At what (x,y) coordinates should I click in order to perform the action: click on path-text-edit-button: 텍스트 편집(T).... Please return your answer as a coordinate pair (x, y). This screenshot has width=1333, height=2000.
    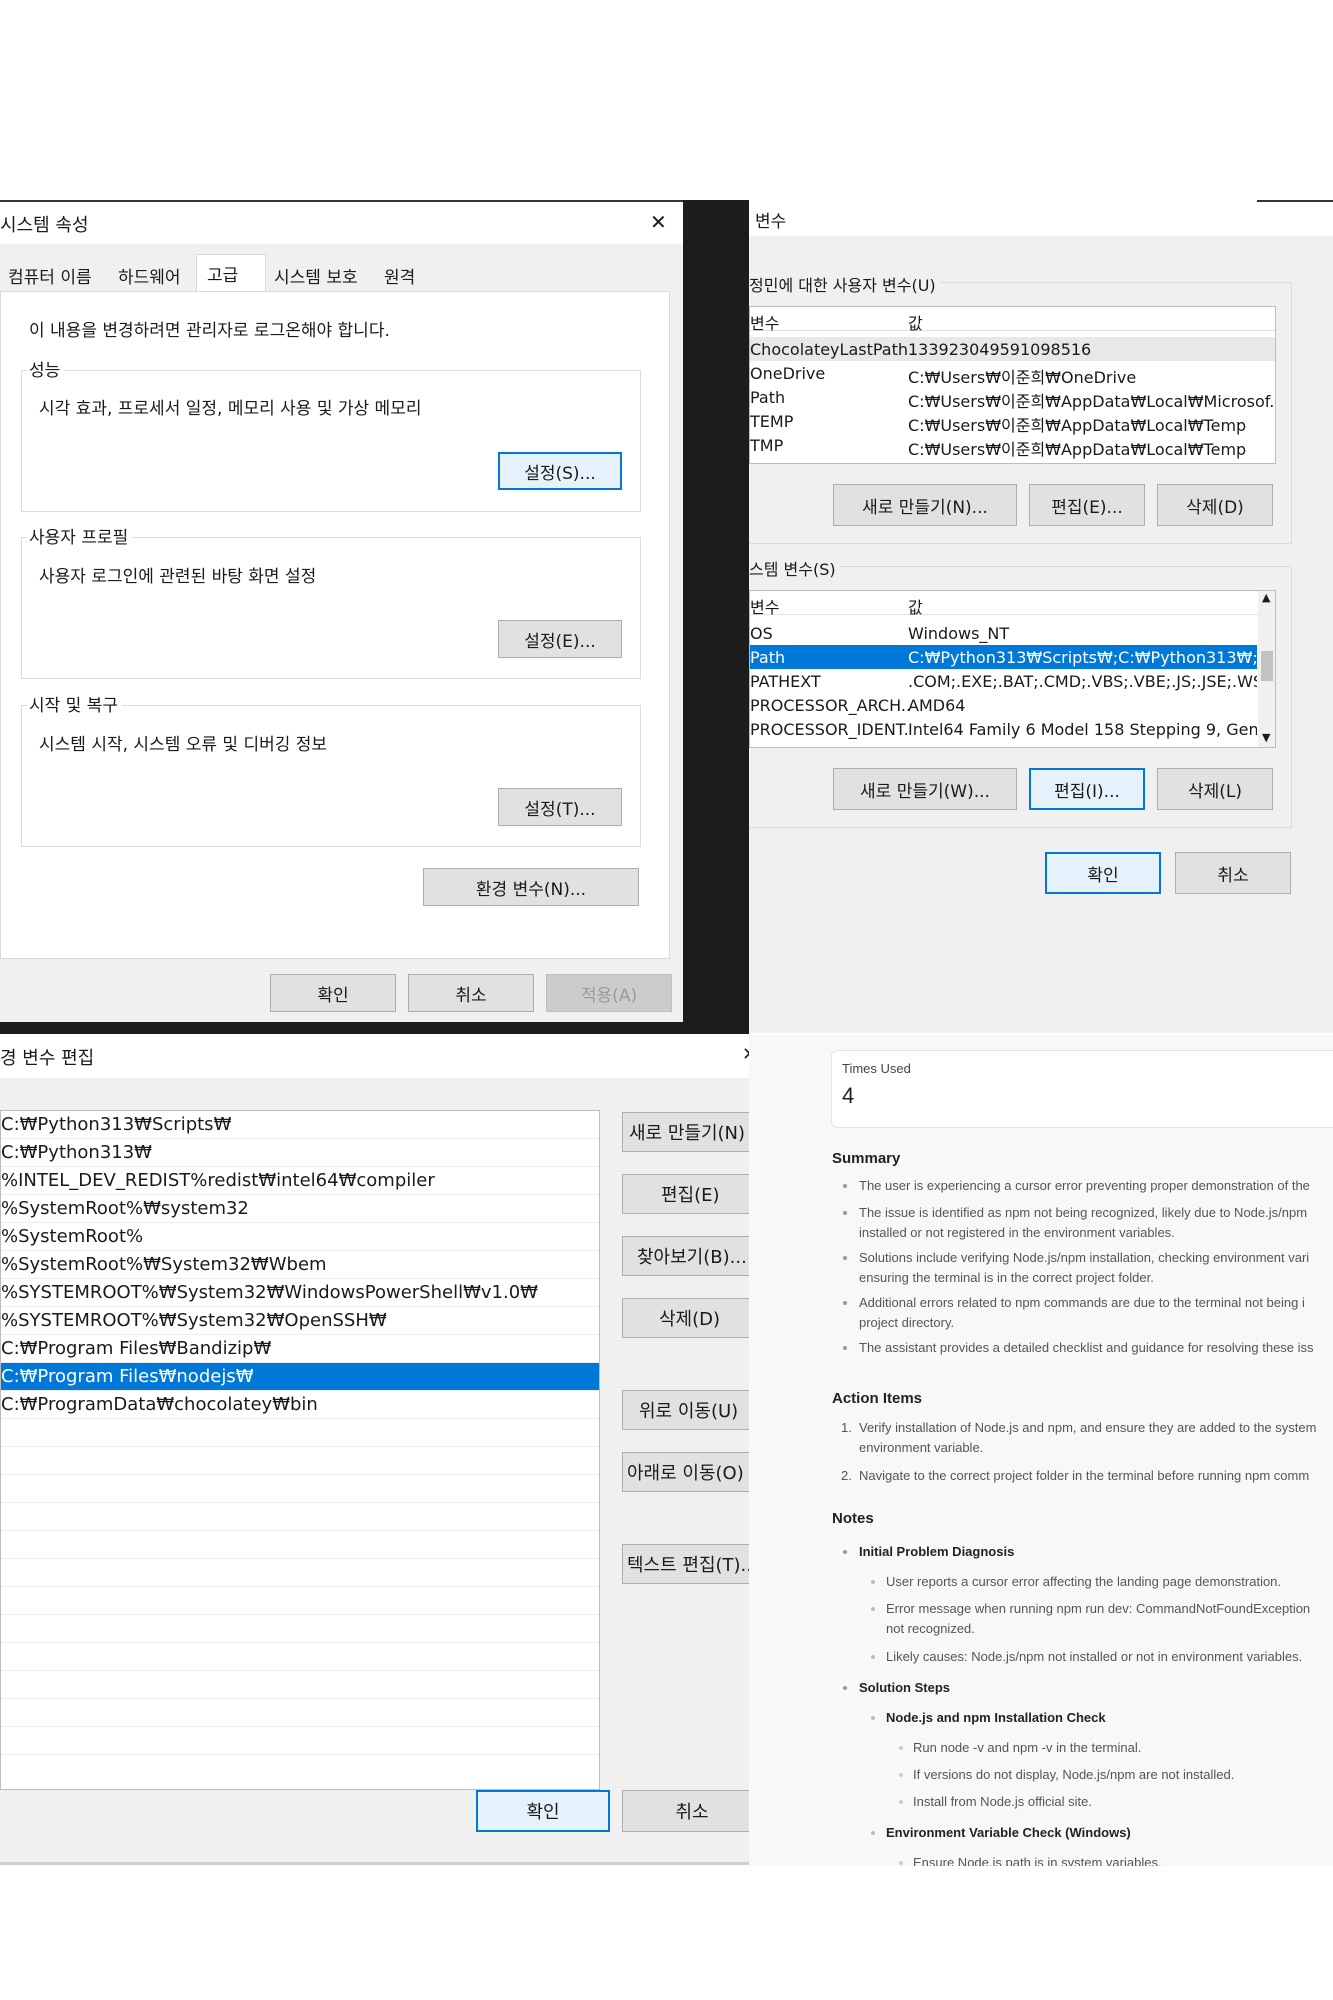
    Looking at the image, I should click on (685, 1564).